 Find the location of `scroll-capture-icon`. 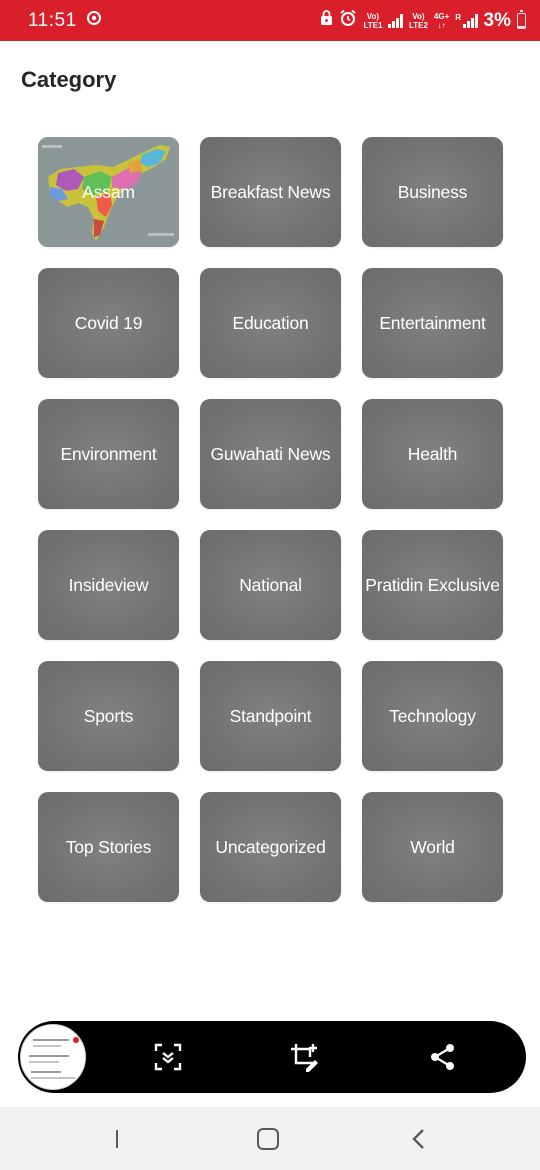

scroll-capture-icon is located at coordinates (168, 1057).